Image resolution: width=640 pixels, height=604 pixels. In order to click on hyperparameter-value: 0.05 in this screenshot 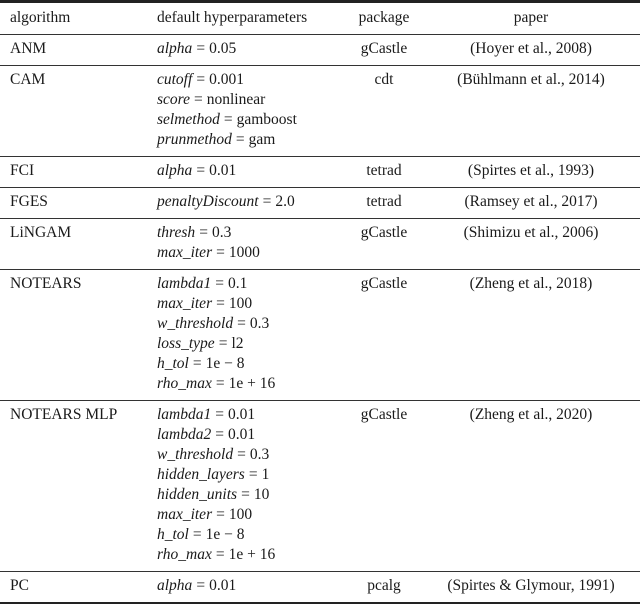, I will do `click(223, 48)`.